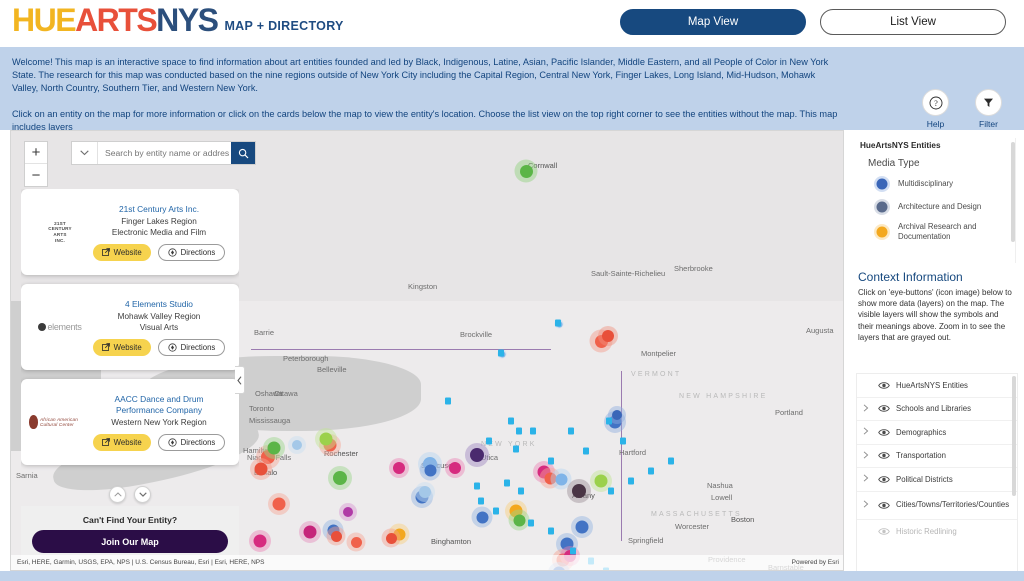 Image resolution: width=1024 pixels, height=581 pixels. What do you see at coordinates (159, 209) in the screenshot?
I see `entity-title: 21st Century Arts Inc.` at bounding box center [159, 209].